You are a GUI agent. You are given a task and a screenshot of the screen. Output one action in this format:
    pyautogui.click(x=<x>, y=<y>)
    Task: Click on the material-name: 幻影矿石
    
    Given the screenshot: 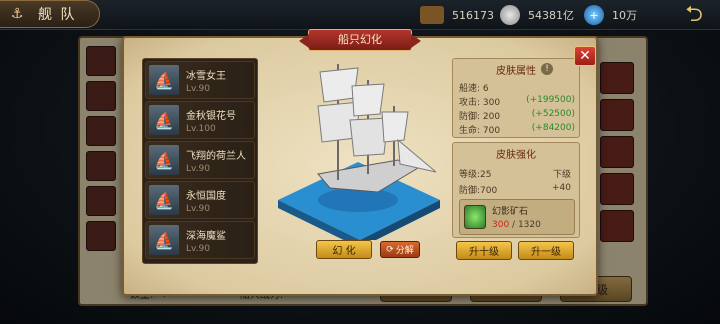 What is the action you would take?
    pyautogui.click(x=510, y=212)
    